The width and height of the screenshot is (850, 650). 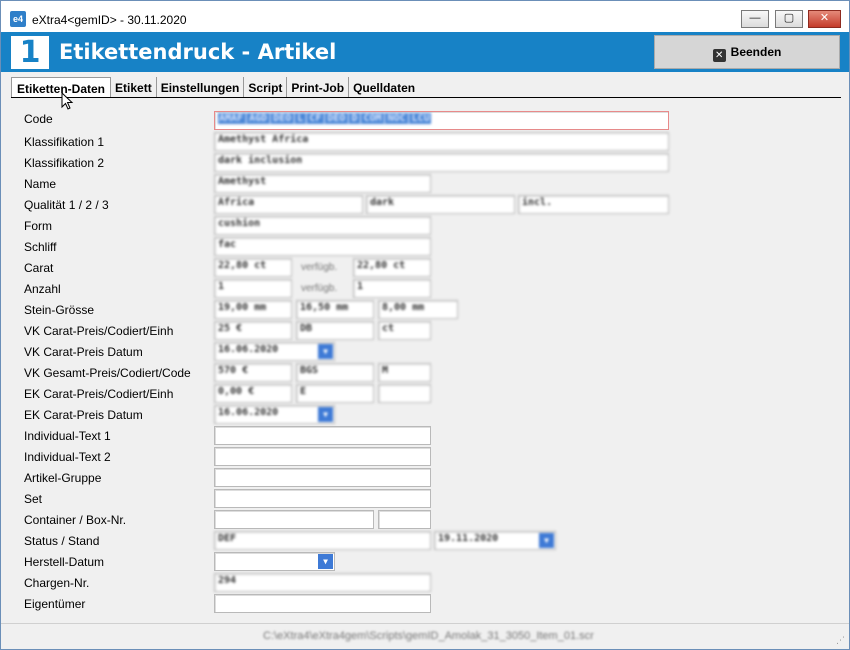 I want to click on label-status: Status / Stand, so click(x=62, y=541).